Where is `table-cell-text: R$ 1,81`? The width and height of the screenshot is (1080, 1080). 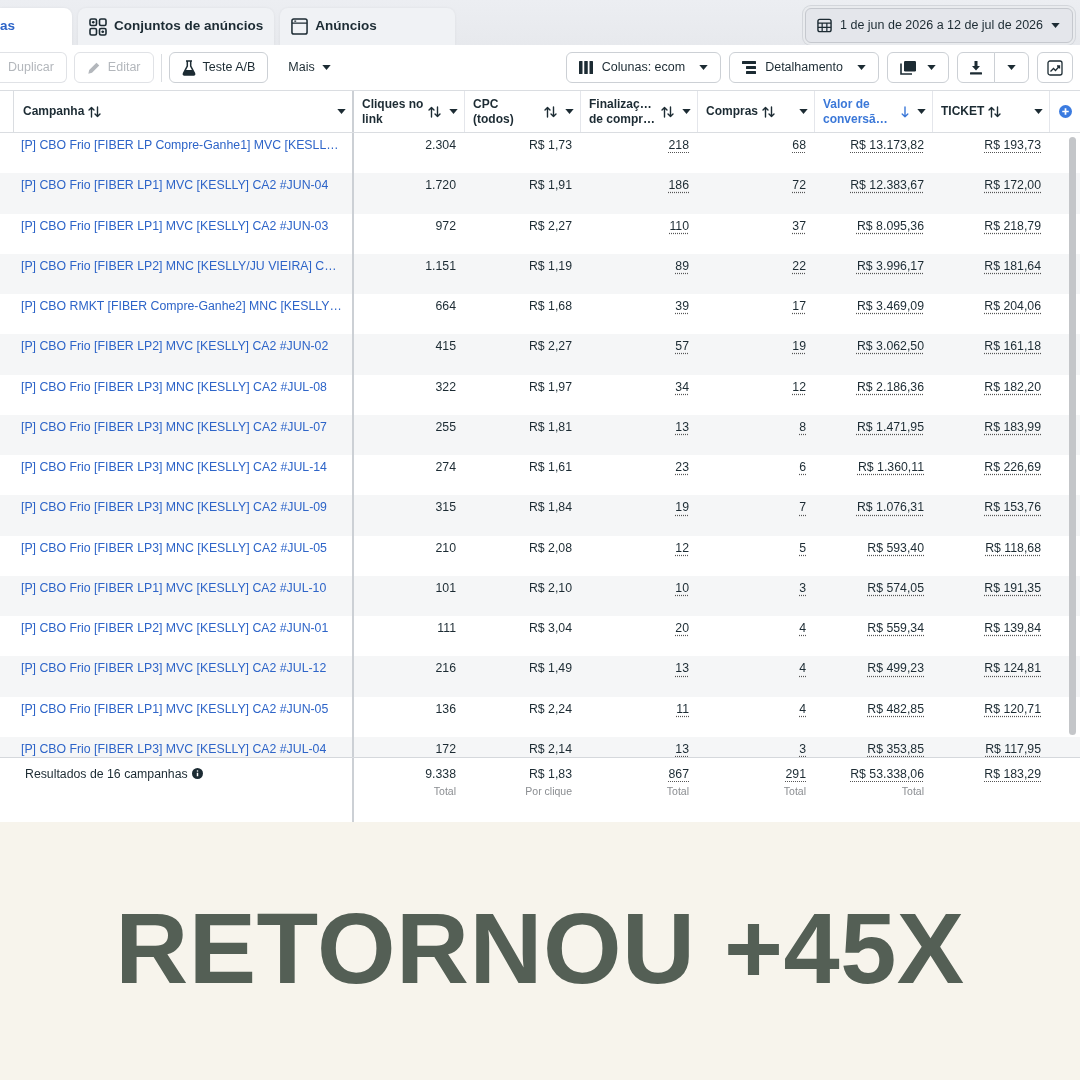
table-cell-text: R$ 1,81 is located at coordinates (550, 427).